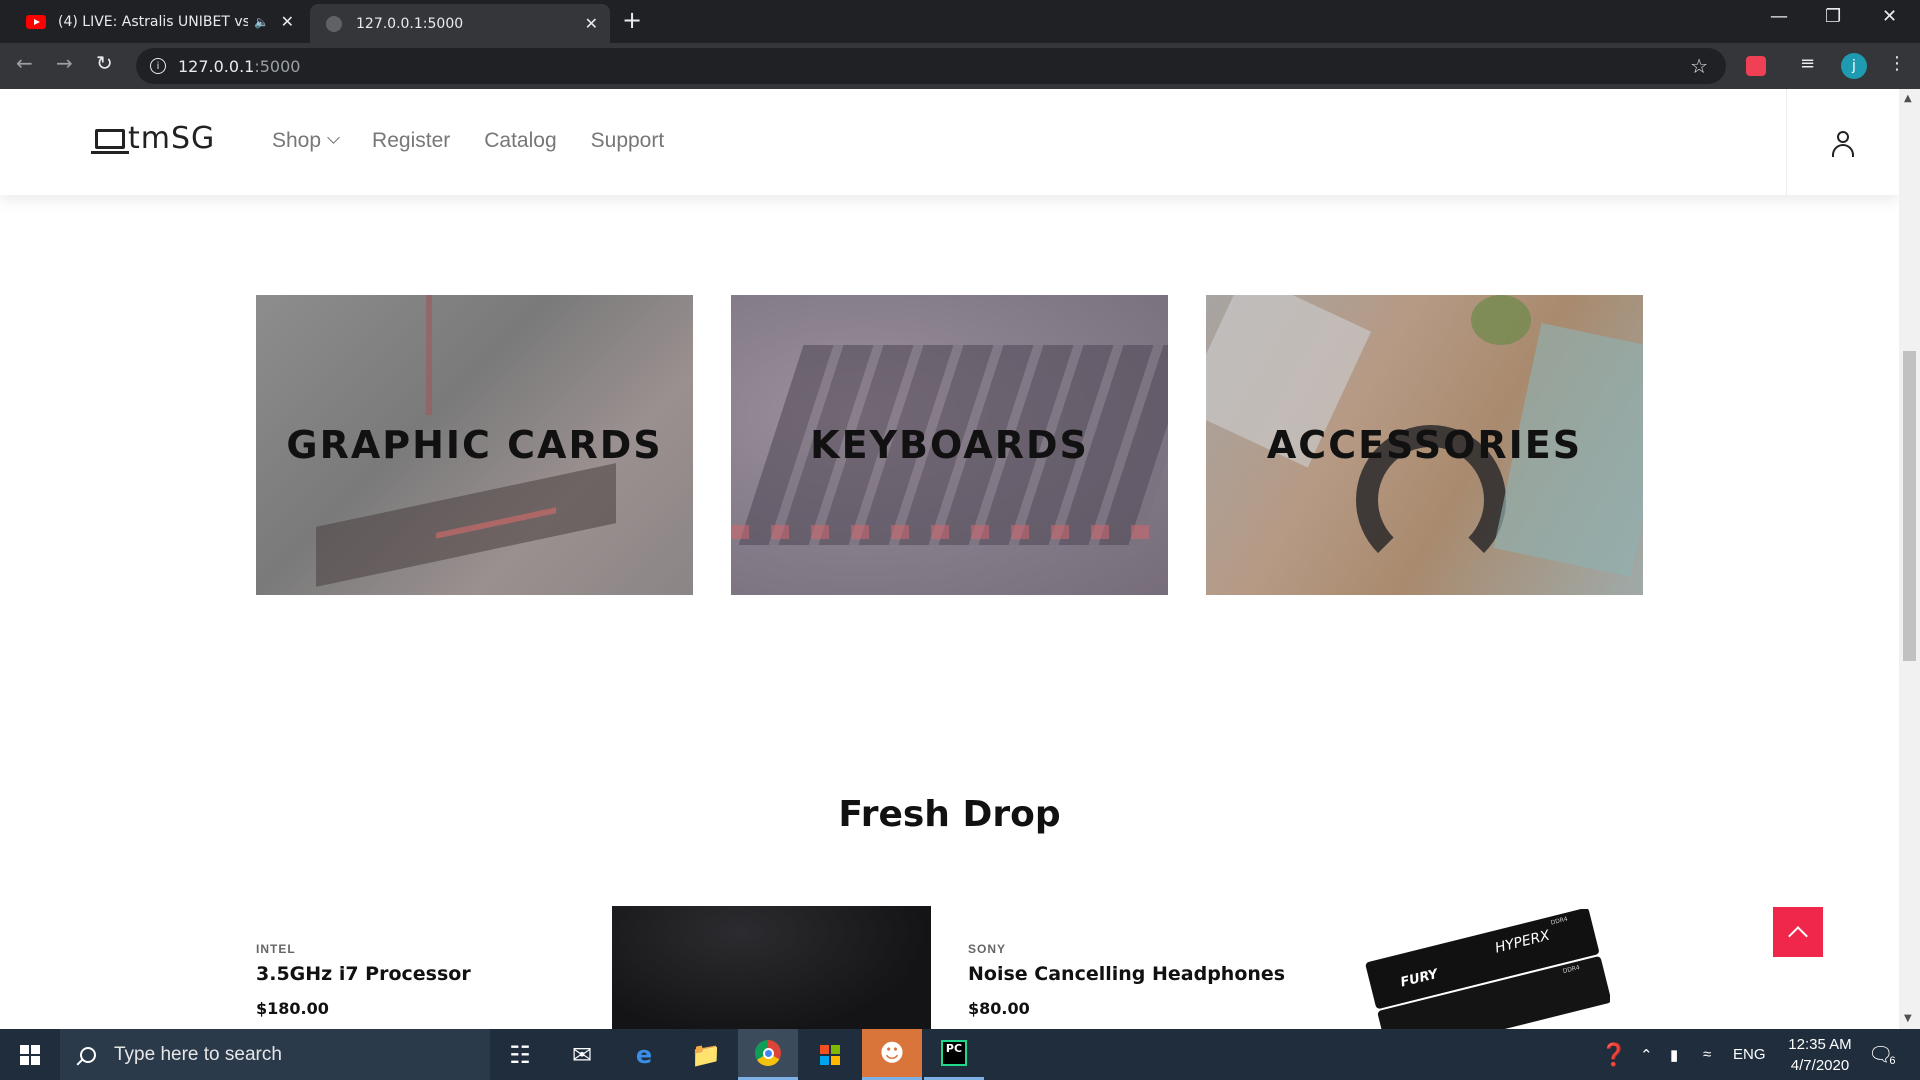 The height and width of the screenshot is (1080, 1920). What do you see at coordinates (1807, 63) in the screenshot?
I see `media-queue-icon: ≡` at bounding box center [1807, 63].